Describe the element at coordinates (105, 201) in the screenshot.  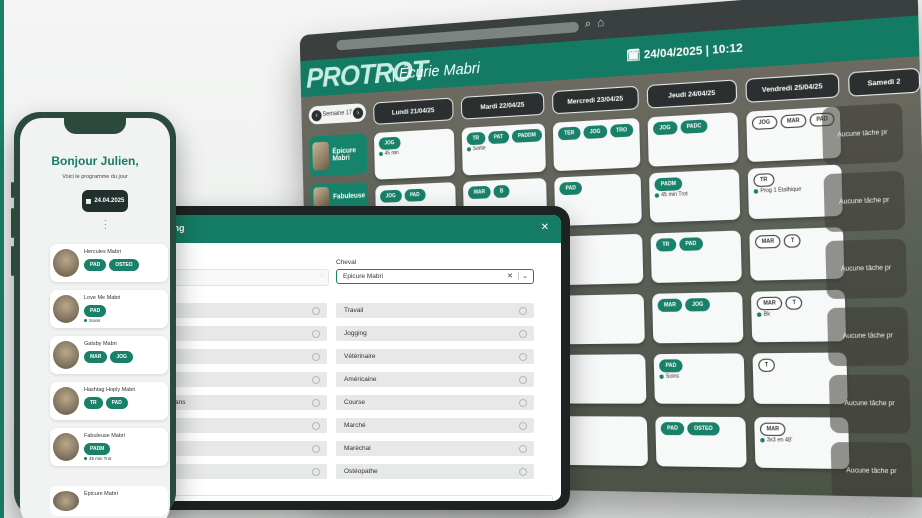
I see `date-picker: ▦ 24.04.2025` at that location.